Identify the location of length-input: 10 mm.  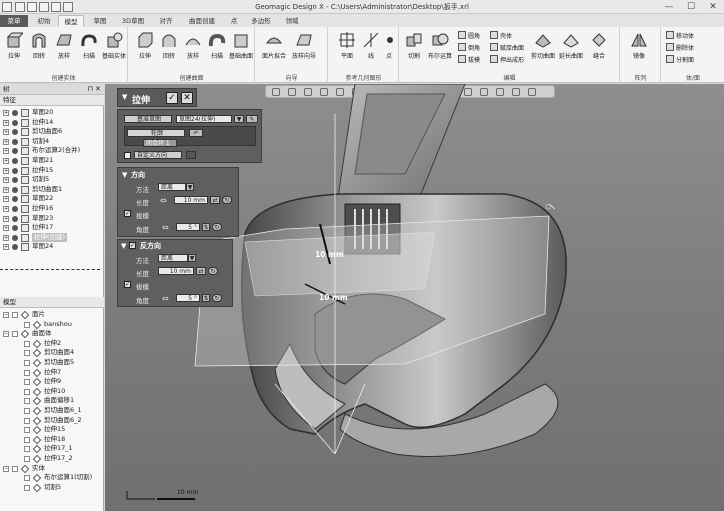
(191, 200).